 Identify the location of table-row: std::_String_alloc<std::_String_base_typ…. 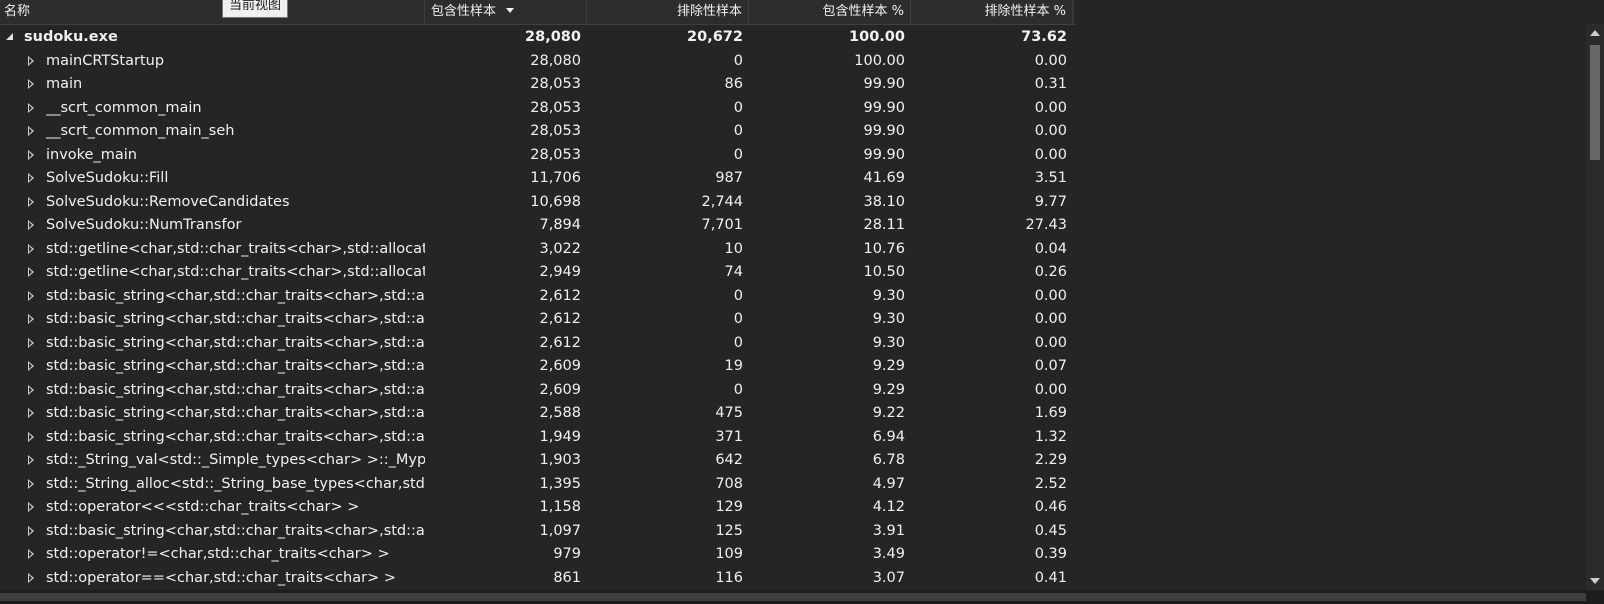
(537, 484).